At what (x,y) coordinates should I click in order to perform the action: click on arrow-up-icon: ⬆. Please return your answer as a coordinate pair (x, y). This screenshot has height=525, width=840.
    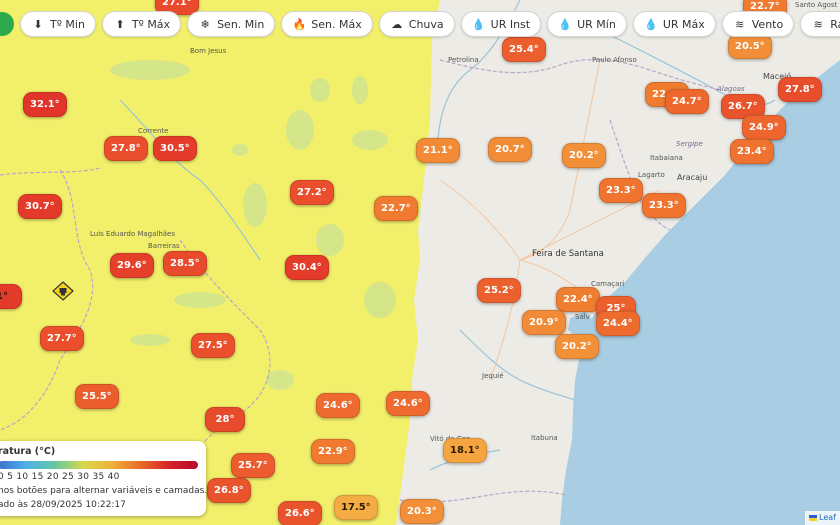
    Looking at the image, I should click on (120, 24).